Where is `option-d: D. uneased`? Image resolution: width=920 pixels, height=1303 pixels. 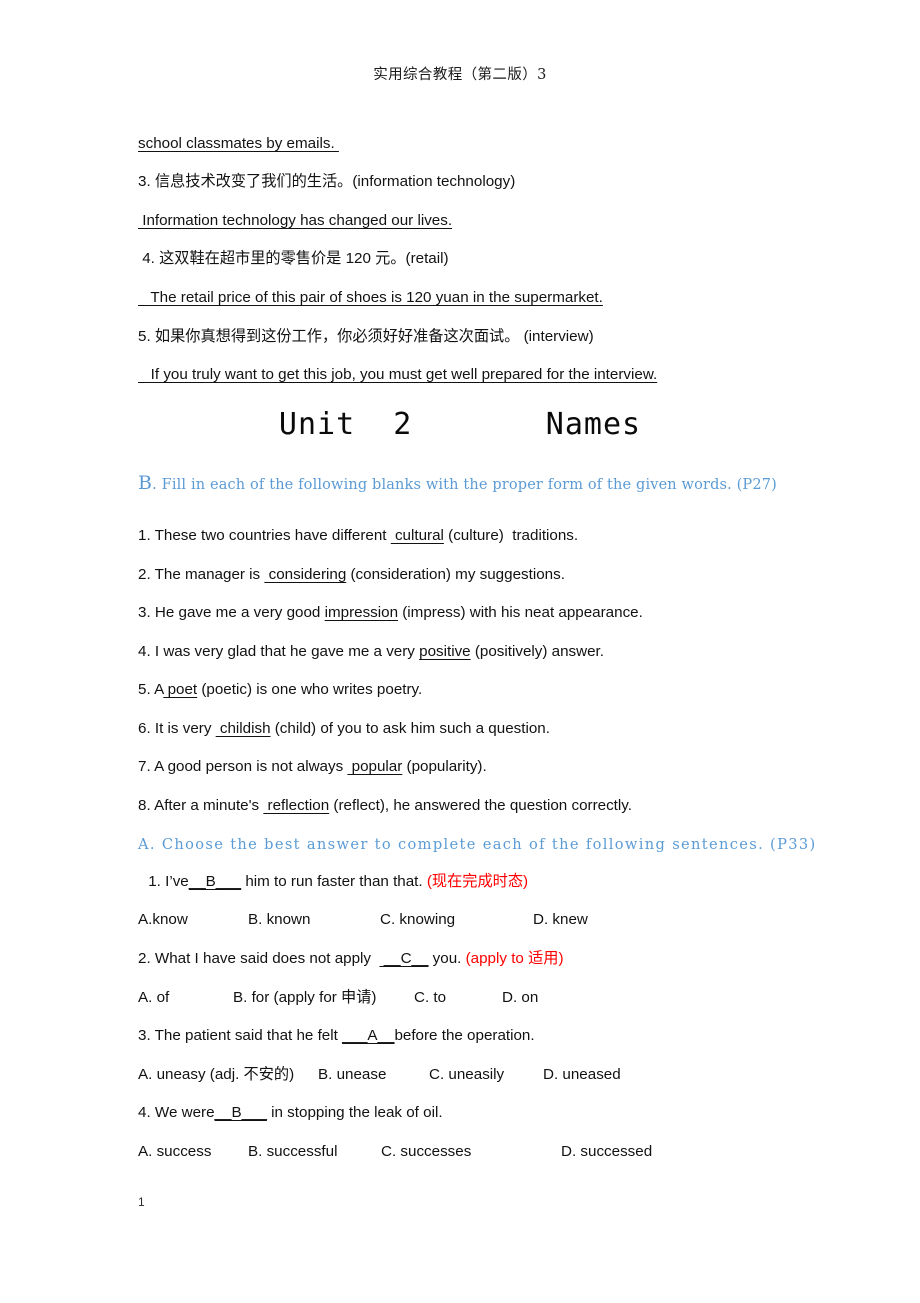
option-d: D. uneased is located at coordinates (582, 1075).